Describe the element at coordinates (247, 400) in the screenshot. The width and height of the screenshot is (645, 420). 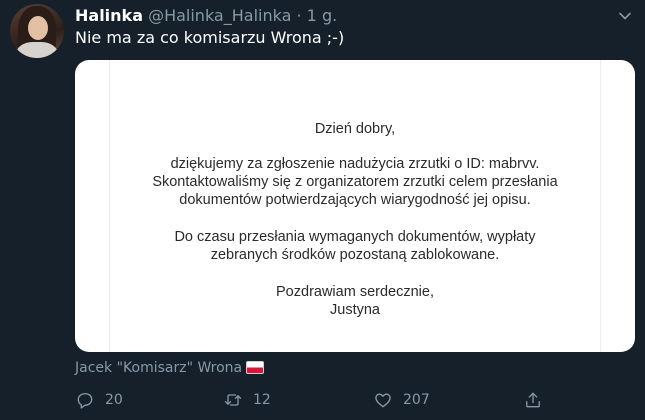
I see `retweet-button: 12` at that location.